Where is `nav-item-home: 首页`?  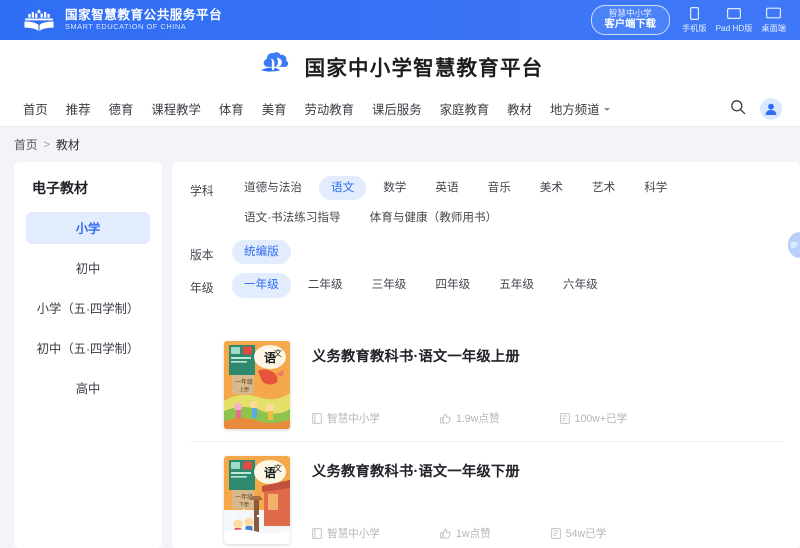 nav-item-home: 首页 is located at coordinates (35, 109).